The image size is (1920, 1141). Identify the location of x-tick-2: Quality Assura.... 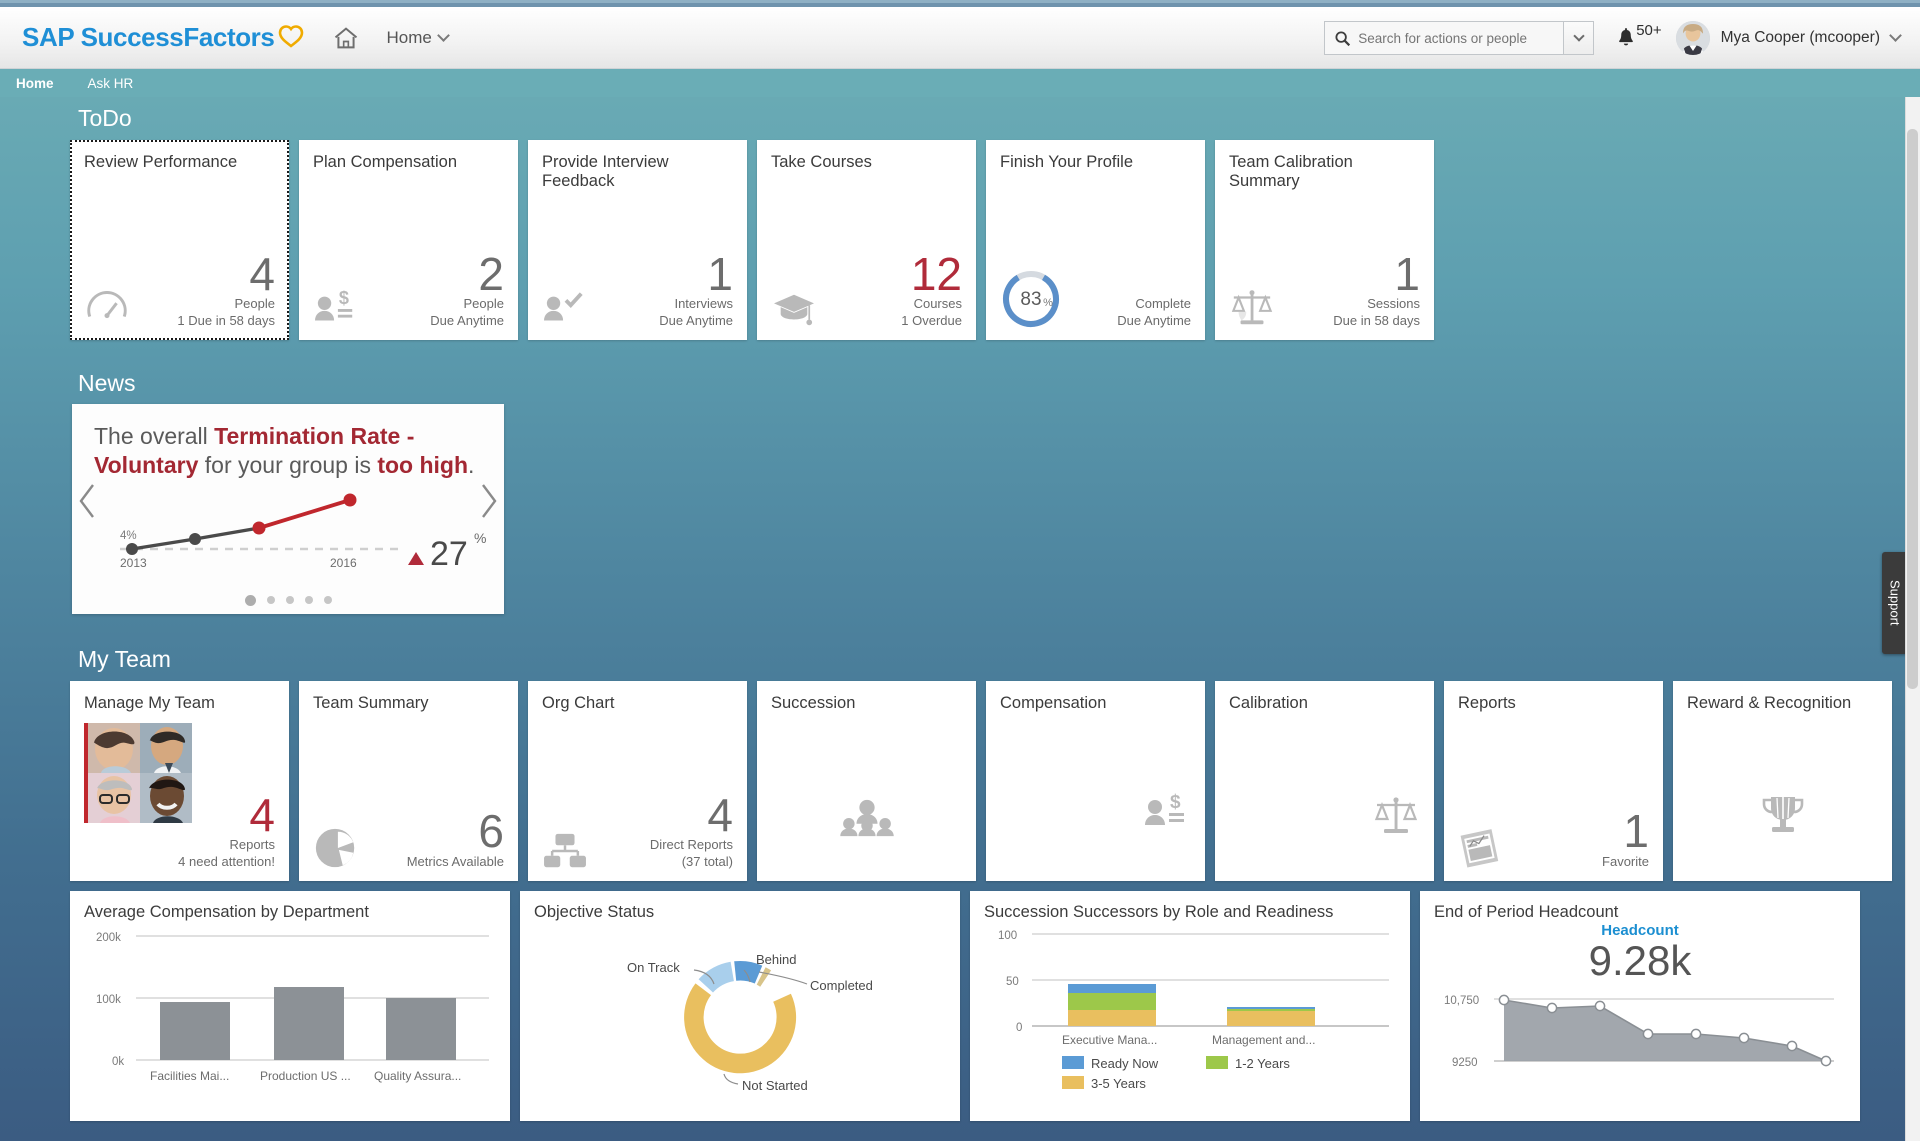
(417, 1076).